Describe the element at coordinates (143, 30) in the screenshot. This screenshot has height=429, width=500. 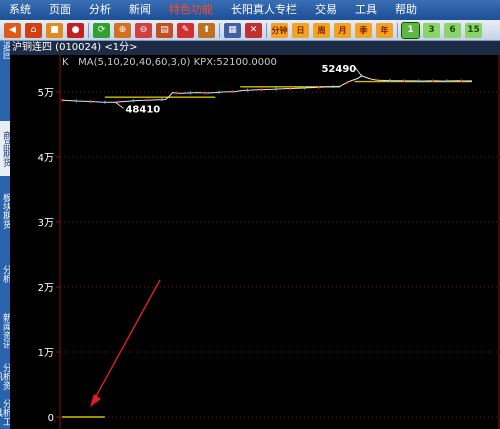
I see `zoom-out-icon: ⊖` at that location.